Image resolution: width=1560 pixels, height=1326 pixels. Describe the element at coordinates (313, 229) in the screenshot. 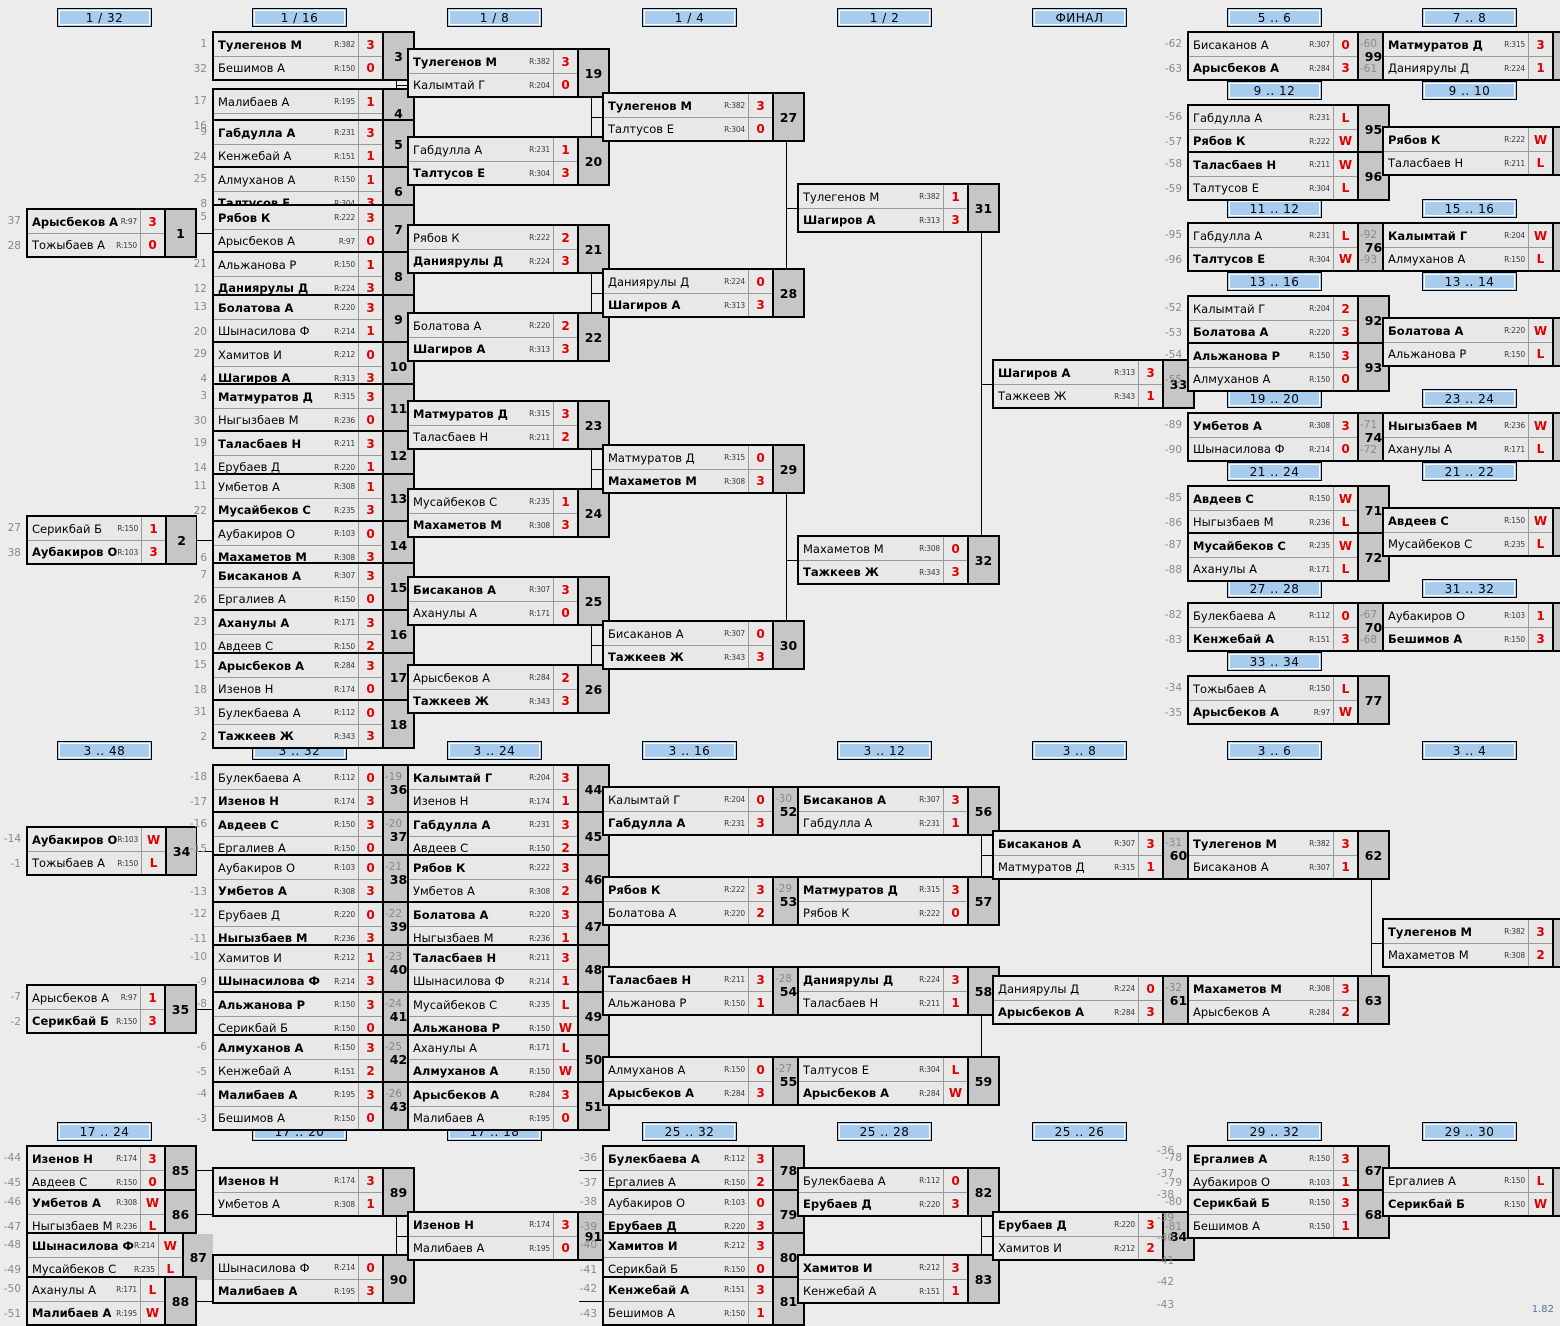

I see `match-card: Рябов К R:222 3 Арысбеков А R:97 0 7` at that location.